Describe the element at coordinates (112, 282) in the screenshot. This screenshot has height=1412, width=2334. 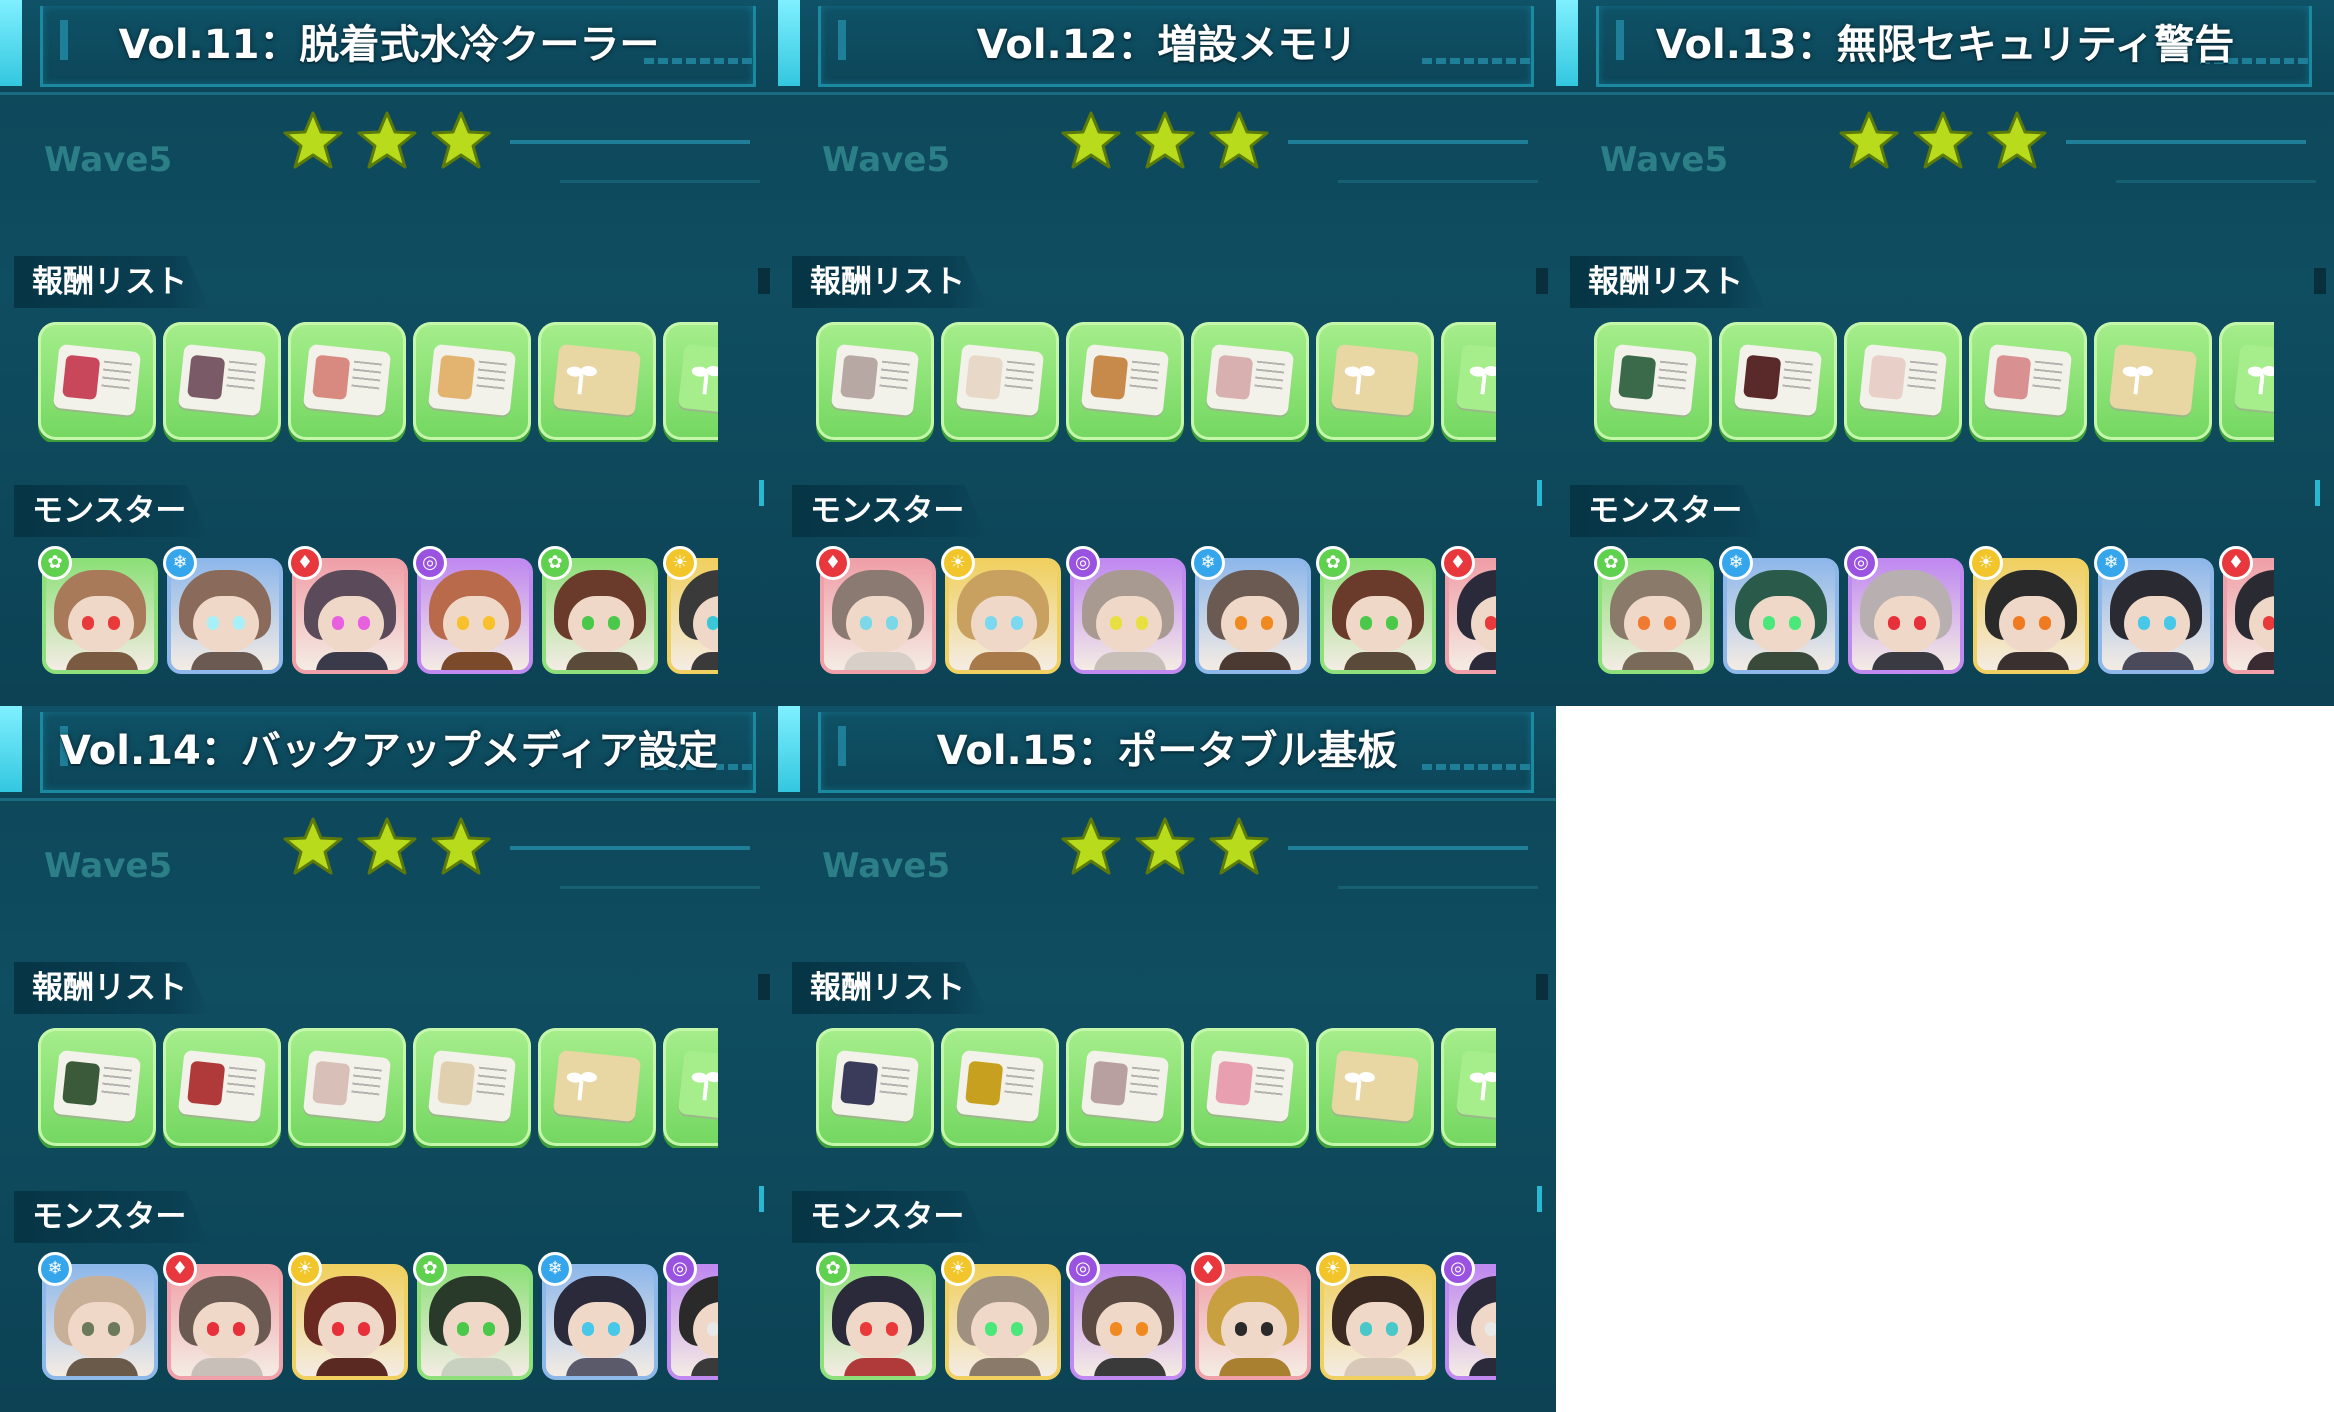
I see `reward-list-label: 報酬リスト` at that location.